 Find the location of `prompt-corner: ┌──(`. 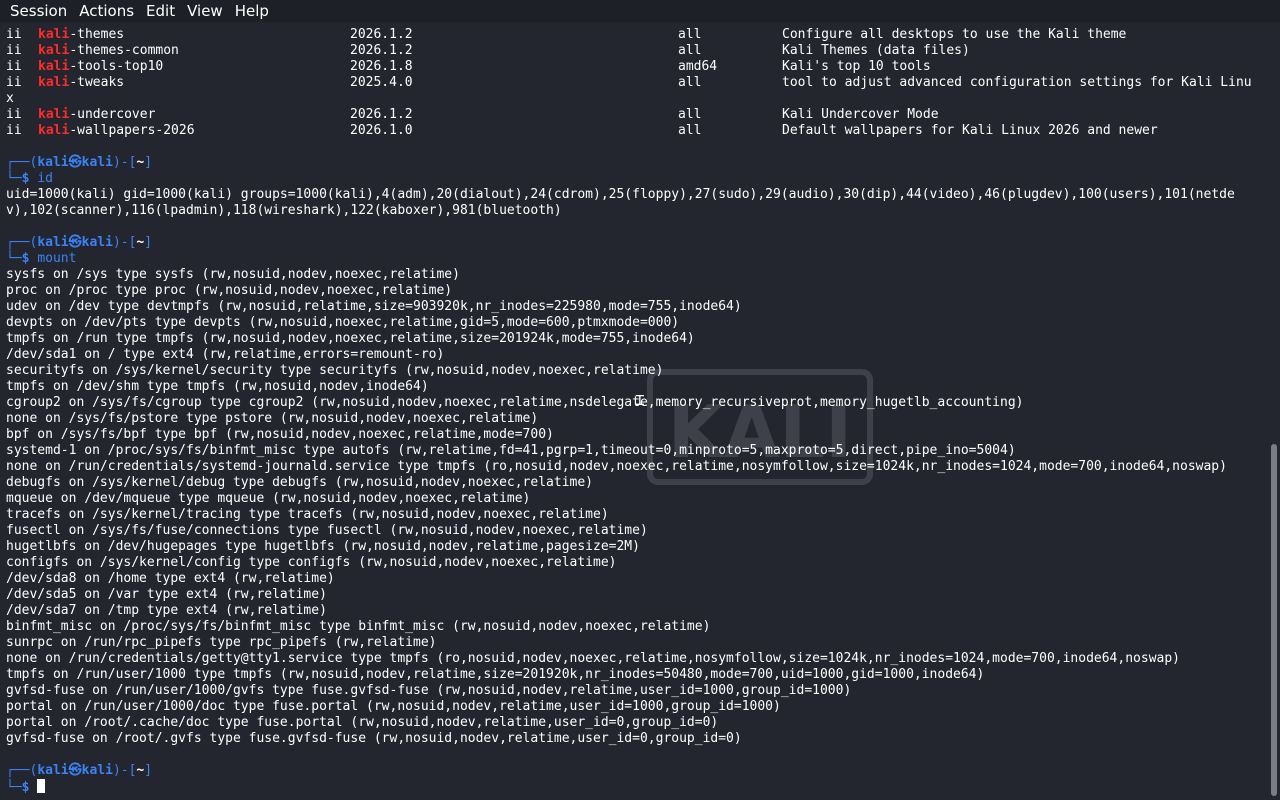

prompt-corner: ┌──( is located at coordinates (22, 162).